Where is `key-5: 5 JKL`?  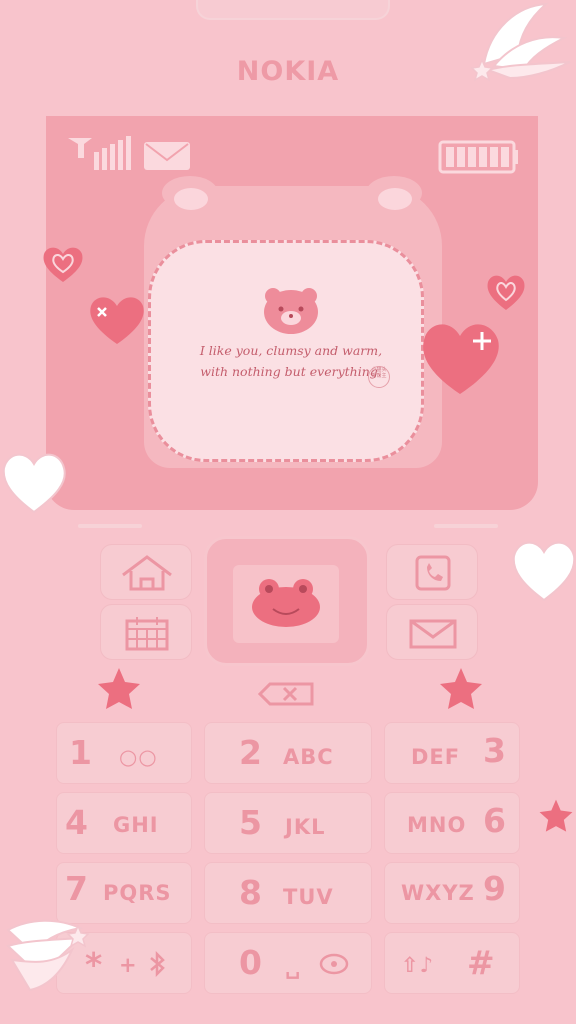 key-5: 5 JKL is located at coordinates (288, 823).